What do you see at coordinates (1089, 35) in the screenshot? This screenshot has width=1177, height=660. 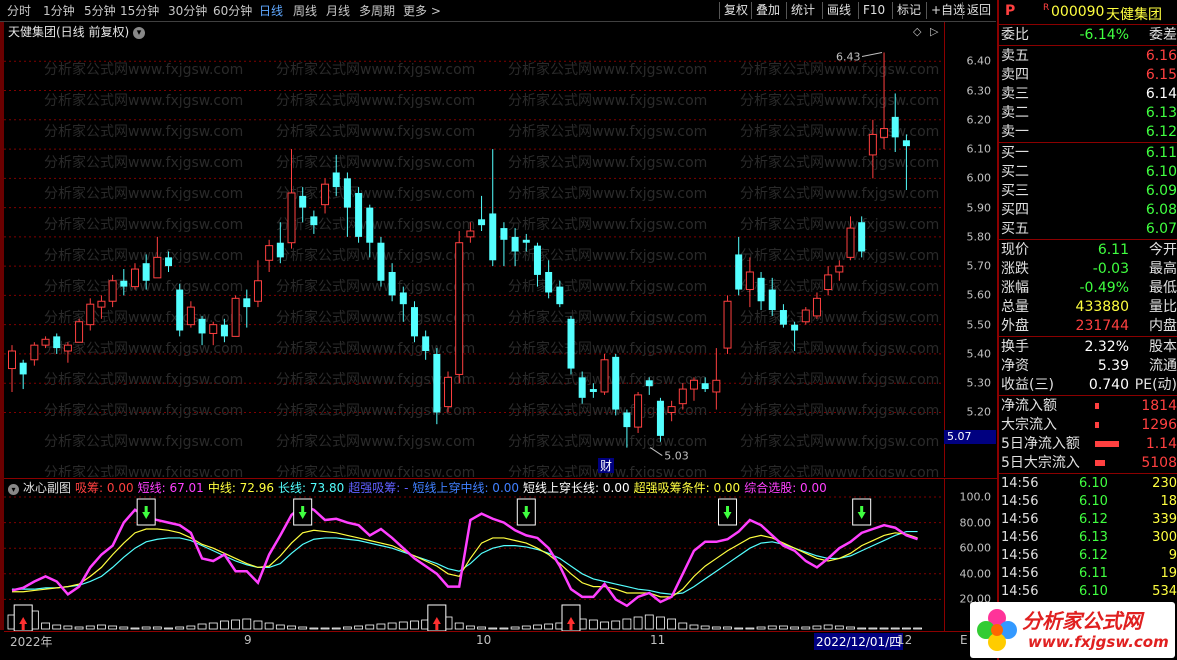 I see `quote-row: 委比 -6.14% 委差` at bounding box center [1089, 35].